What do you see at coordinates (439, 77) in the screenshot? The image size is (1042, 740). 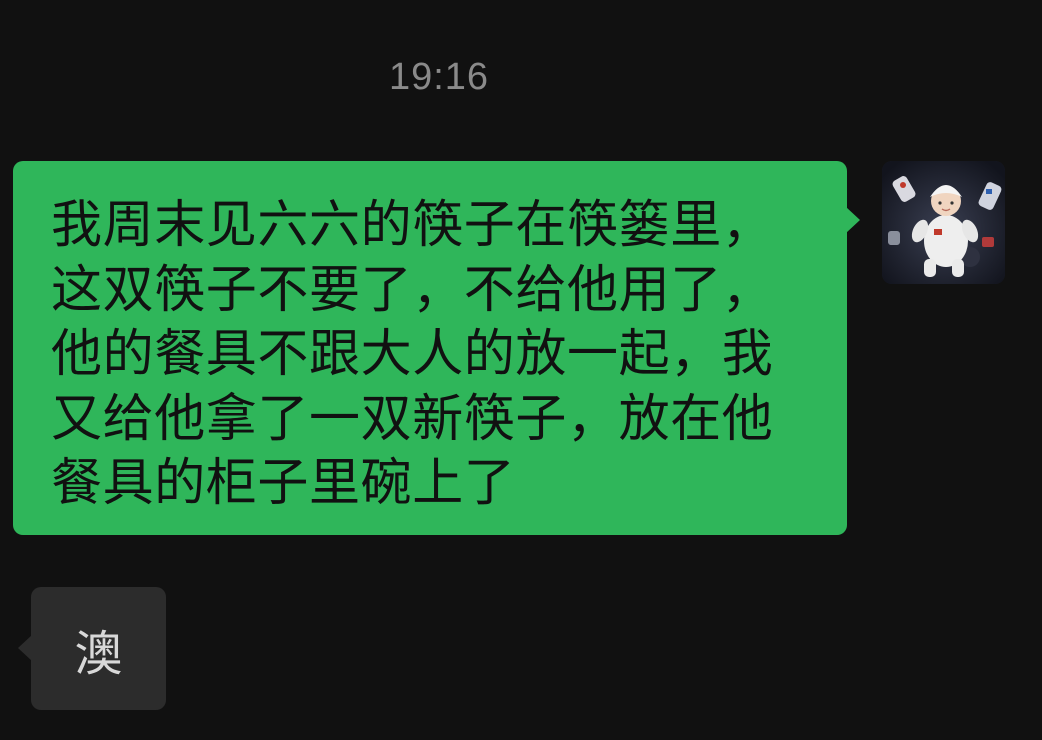 I see `message-timestamp: 19:16` at bounding box center [439, 77].